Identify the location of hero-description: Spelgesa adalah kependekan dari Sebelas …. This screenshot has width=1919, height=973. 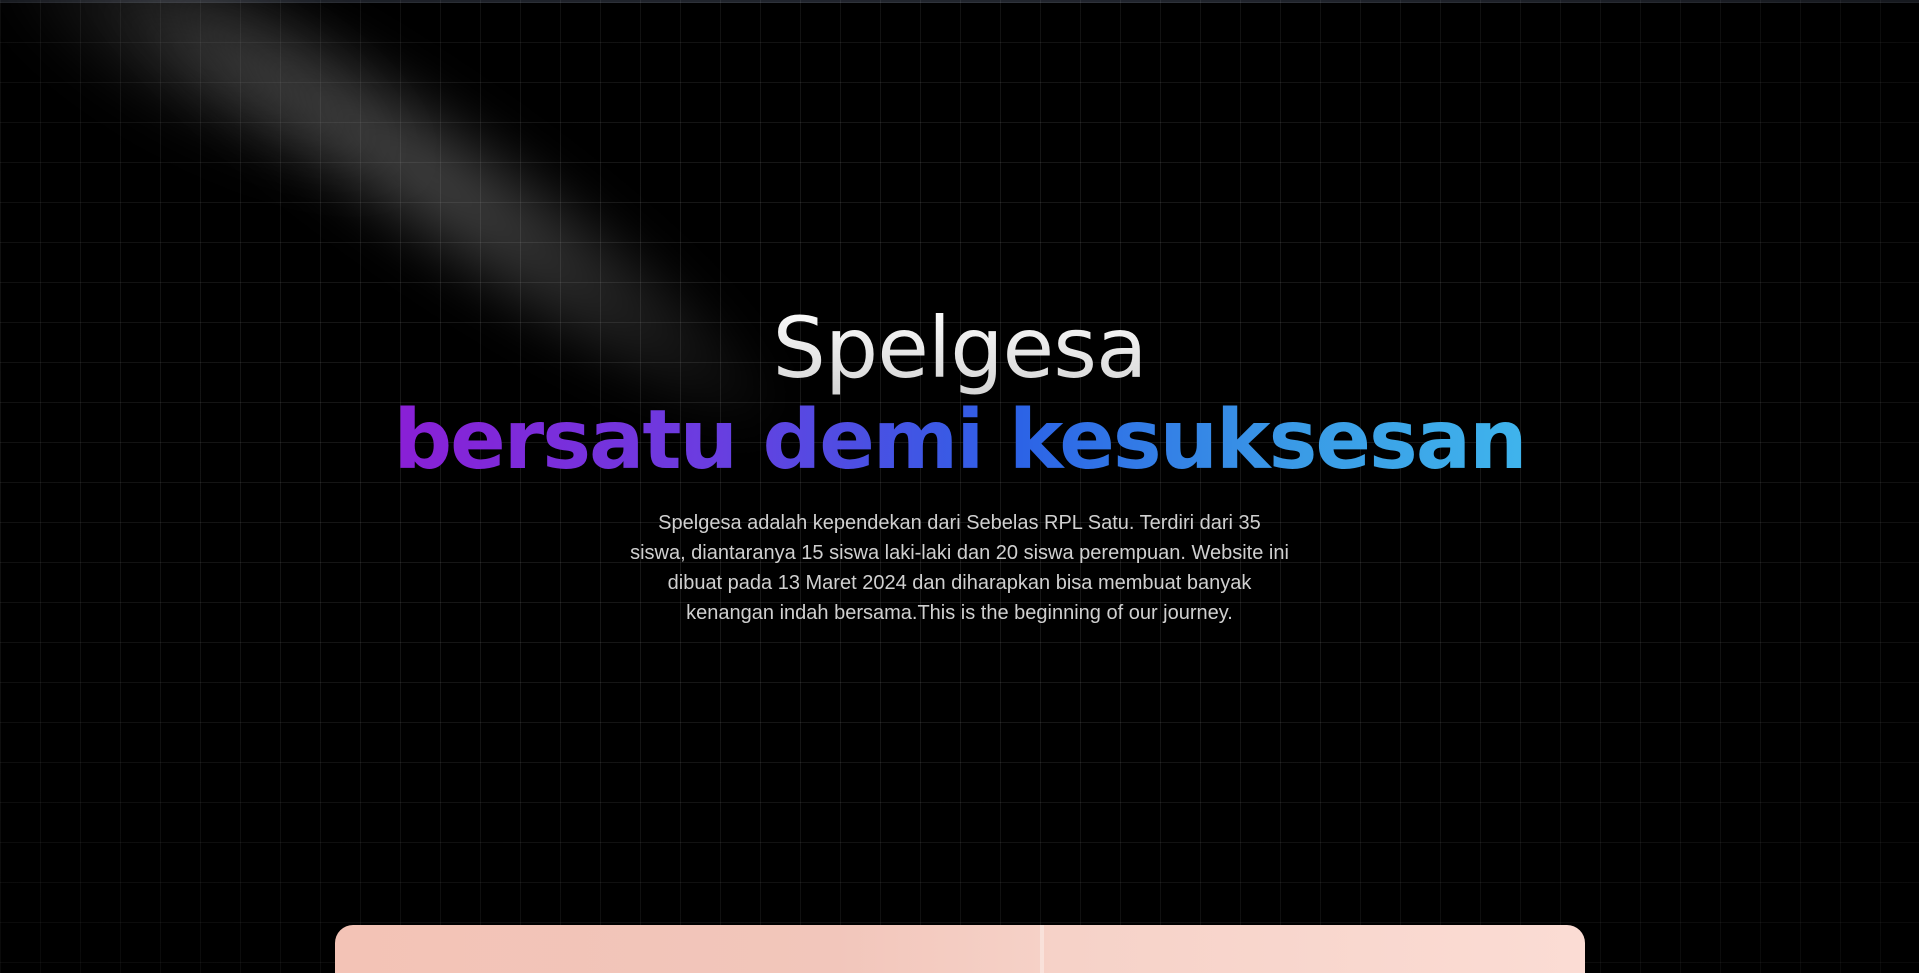
(959, 568).